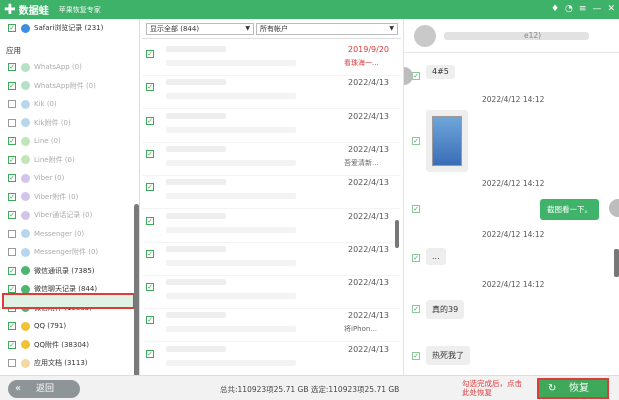 This screenshot has height=400, width=619. I want to click on sidebar-item: Kik附件 (0), so click(39, 123).